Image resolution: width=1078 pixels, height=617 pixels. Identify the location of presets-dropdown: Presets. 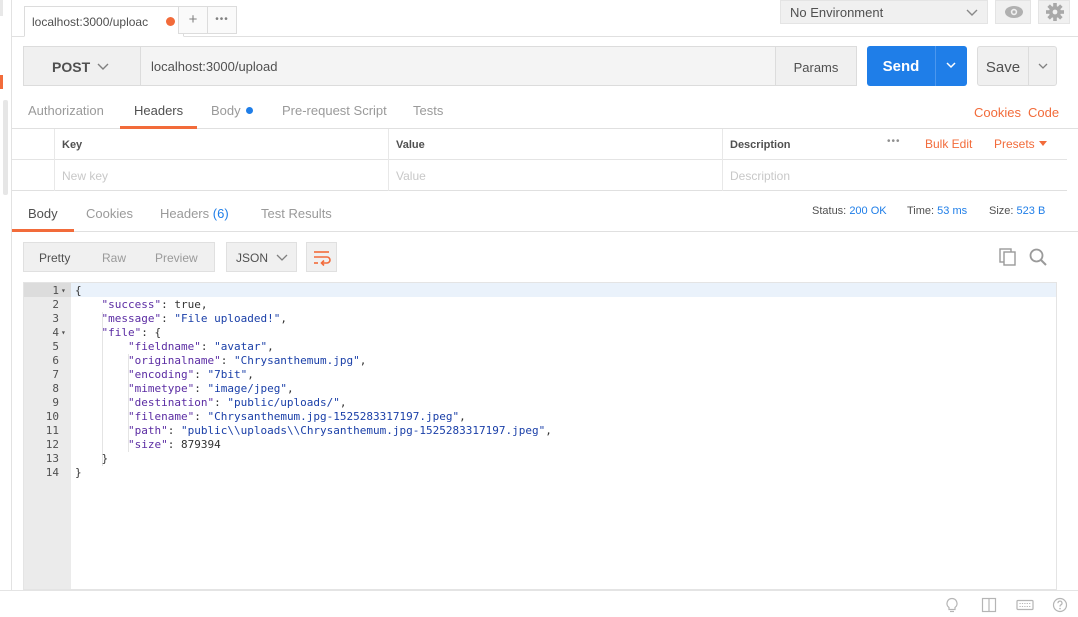
(1021, 144).